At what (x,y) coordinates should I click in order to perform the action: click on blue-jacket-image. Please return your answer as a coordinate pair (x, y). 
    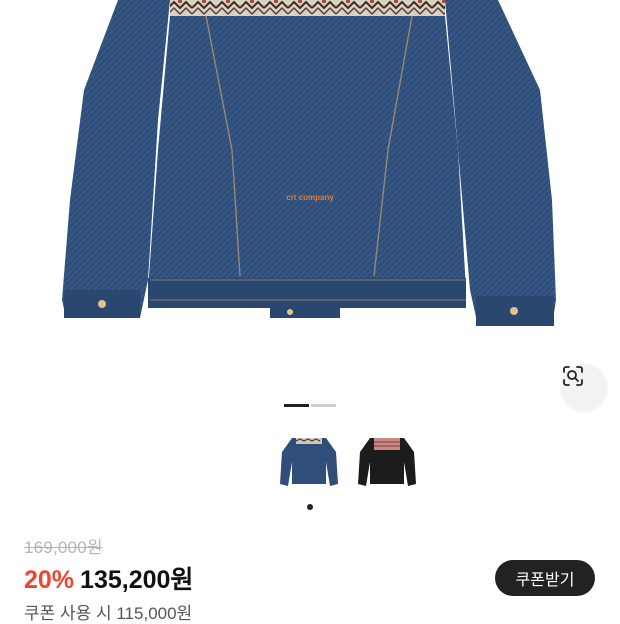
    Looking at the image, I should click on (309, 462).